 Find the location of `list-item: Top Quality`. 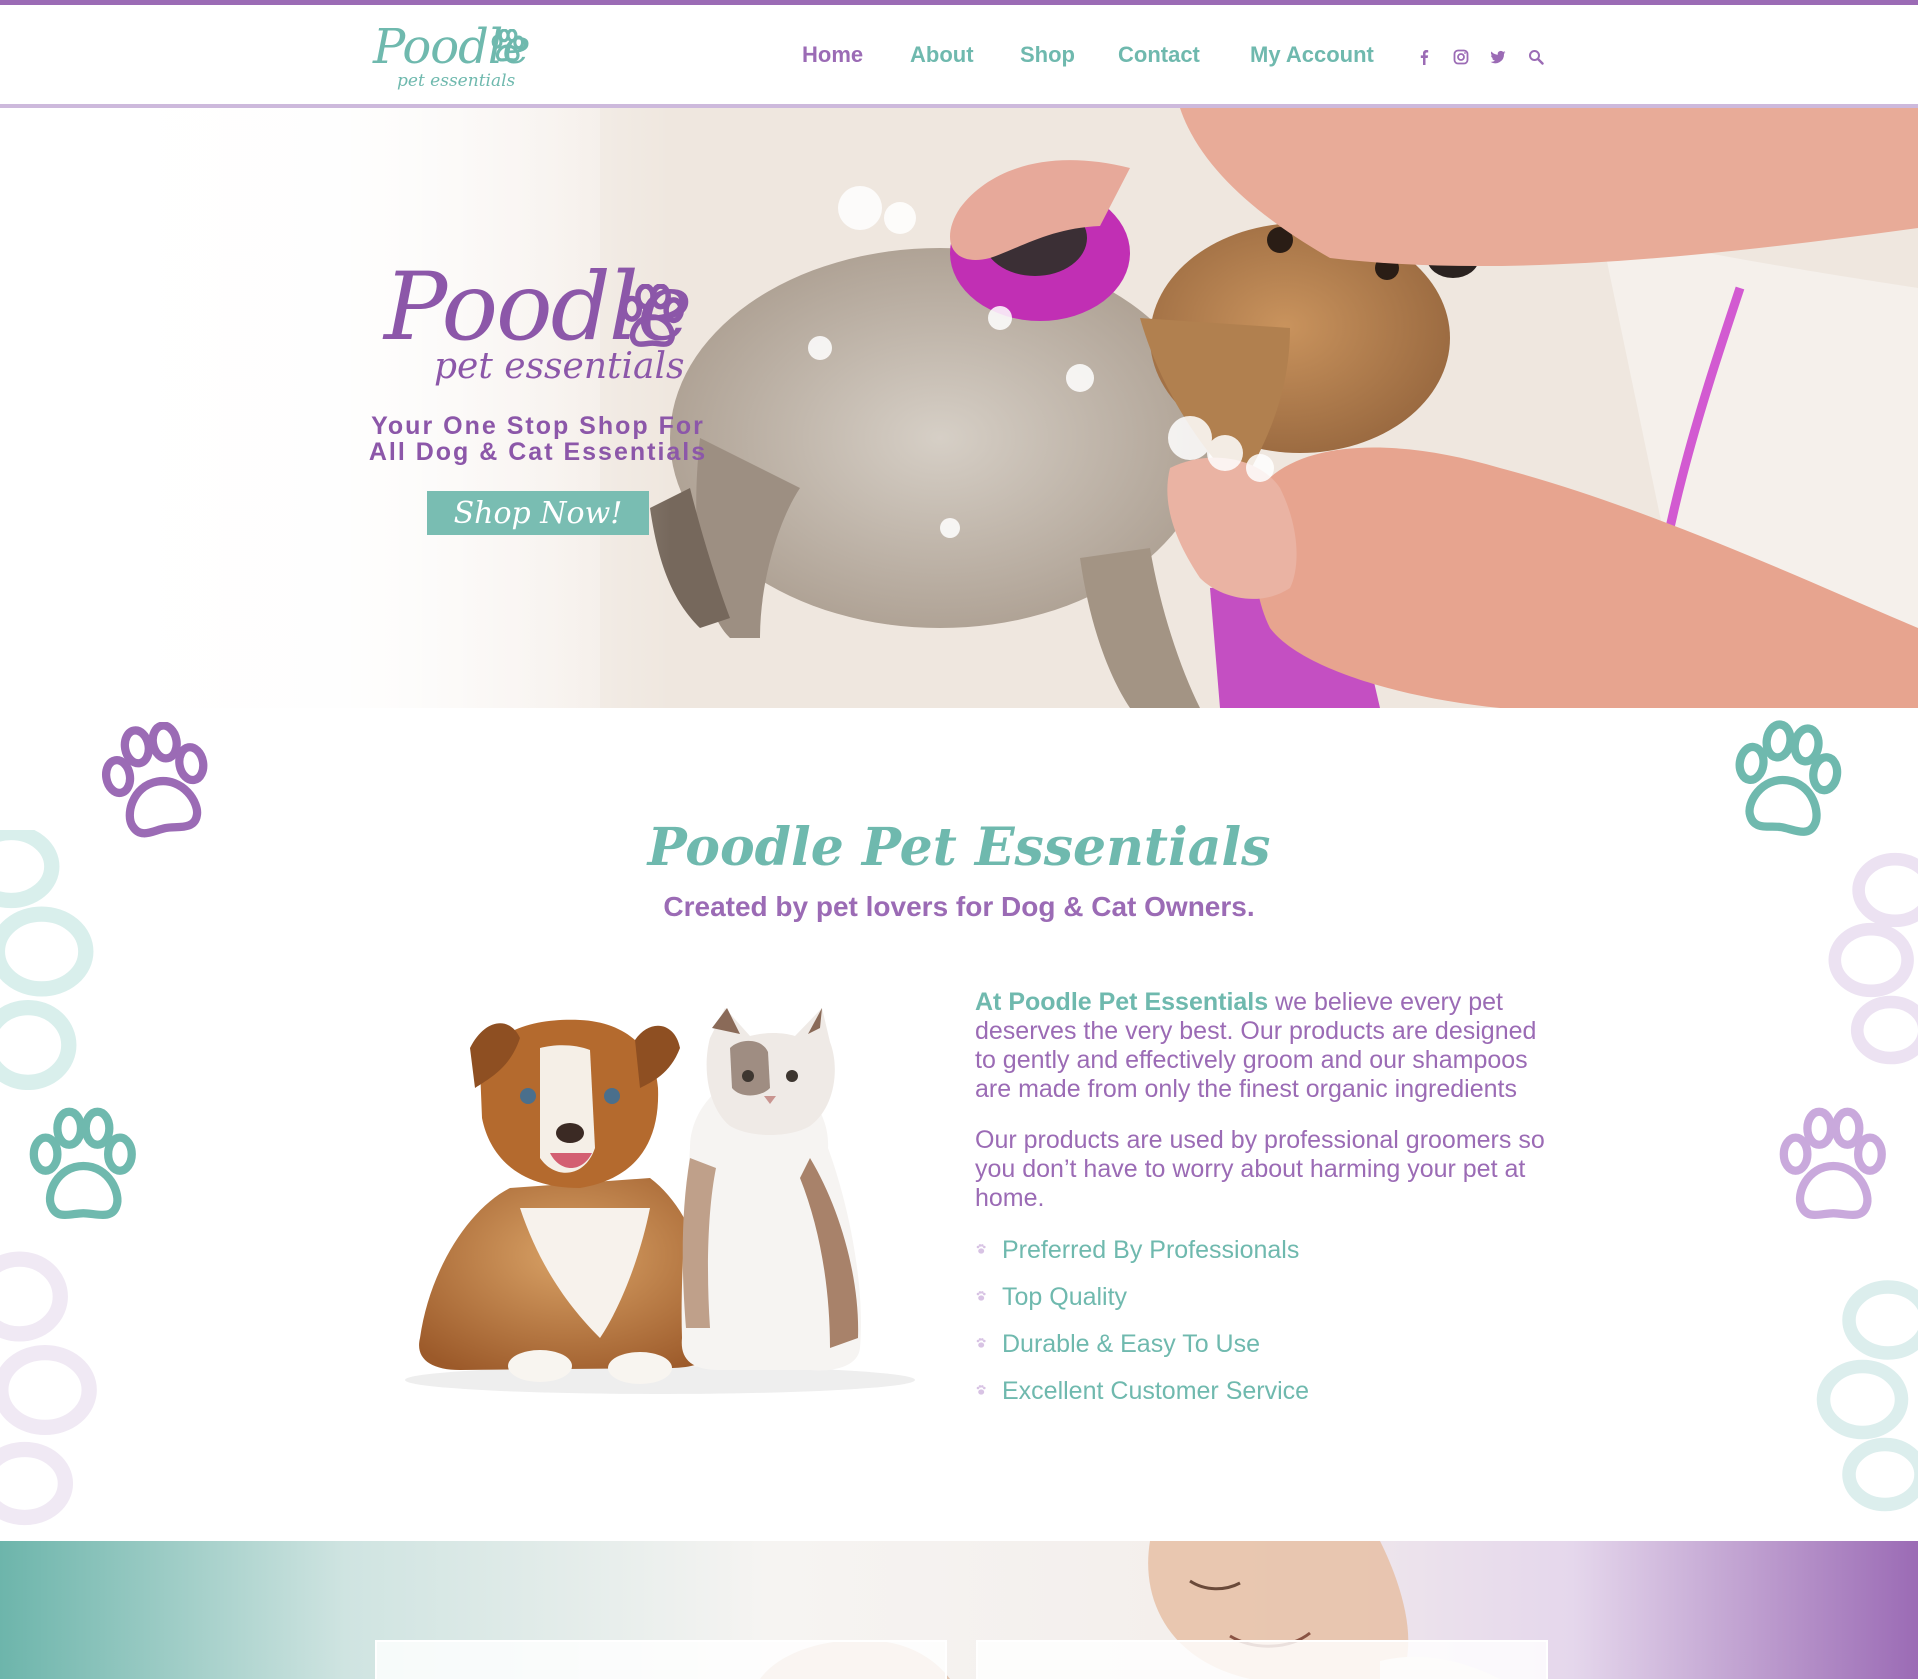

list-item: Top Quality is located at coordinates (1265, 1305).